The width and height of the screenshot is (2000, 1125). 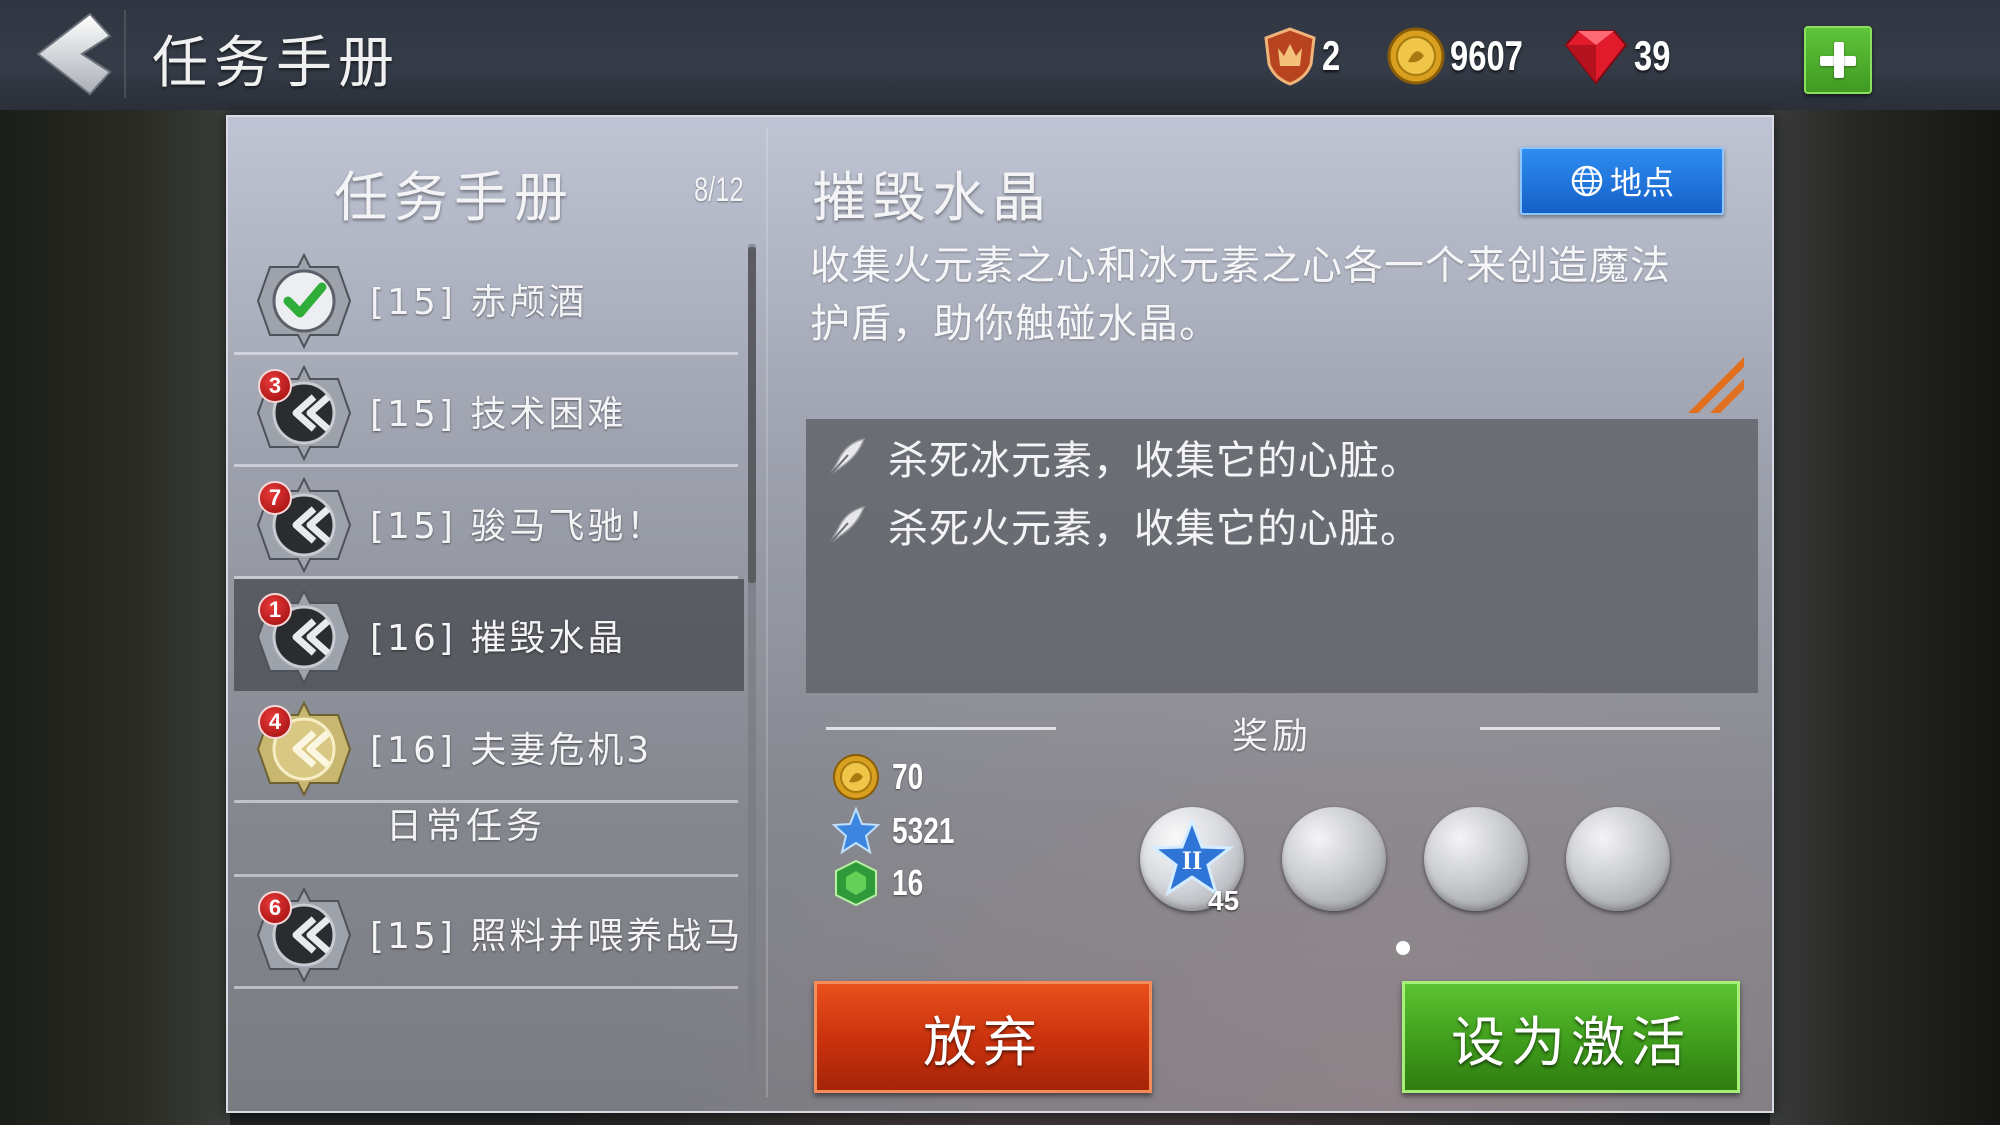 I want to click on gold-currency: 9607, so click(x=1464, y=56).